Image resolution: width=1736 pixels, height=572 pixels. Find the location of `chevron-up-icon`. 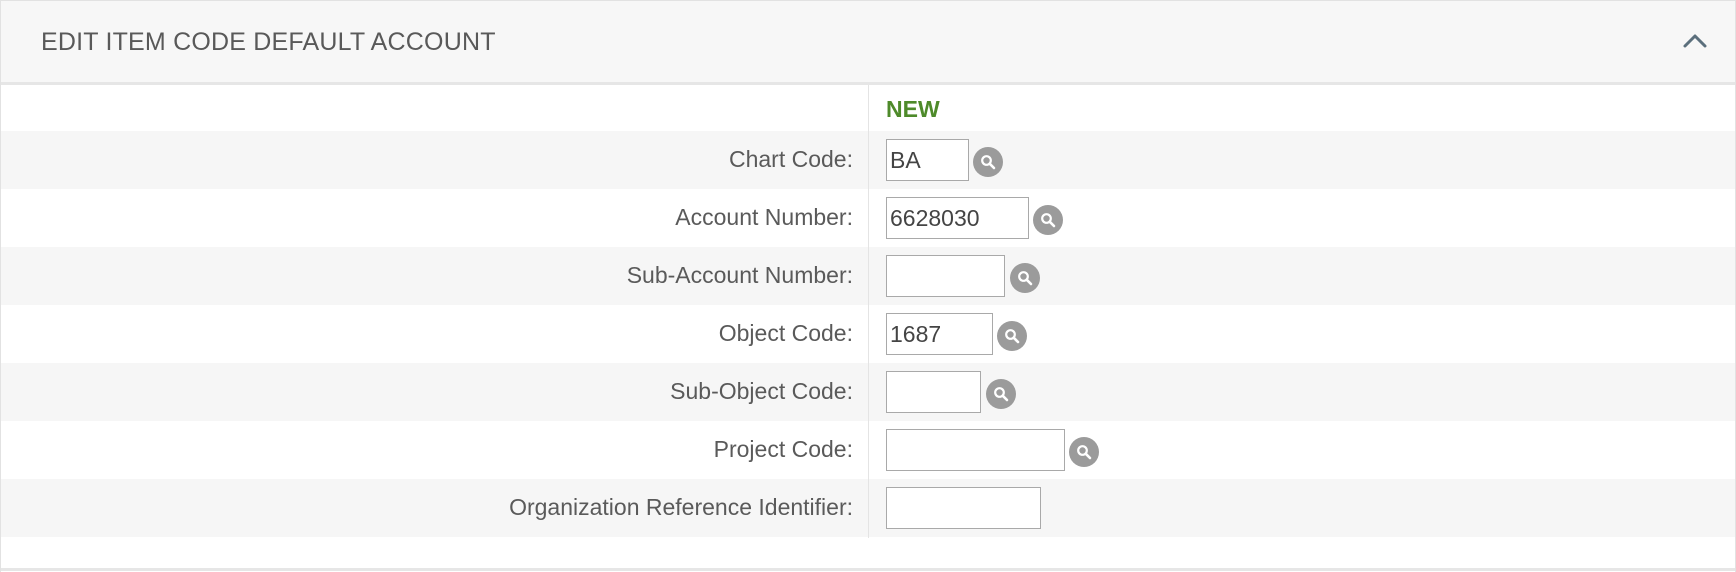

chevron-up-icon is located at coordinates (1695, 41).